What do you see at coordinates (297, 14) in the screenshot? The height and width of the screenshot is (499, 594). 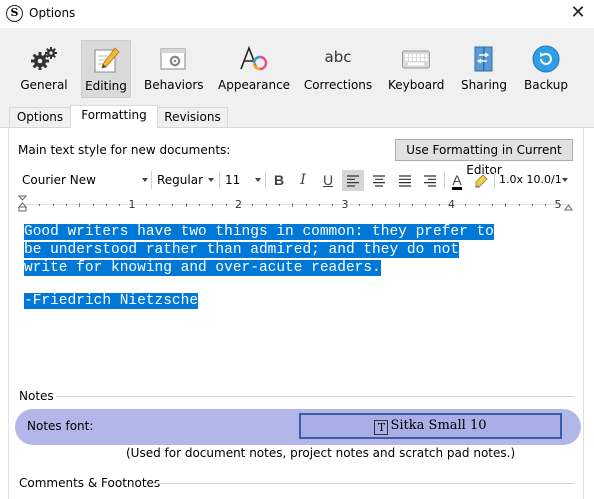 I see `title-bar: S Options ✕` at bounding box center [297, 14].